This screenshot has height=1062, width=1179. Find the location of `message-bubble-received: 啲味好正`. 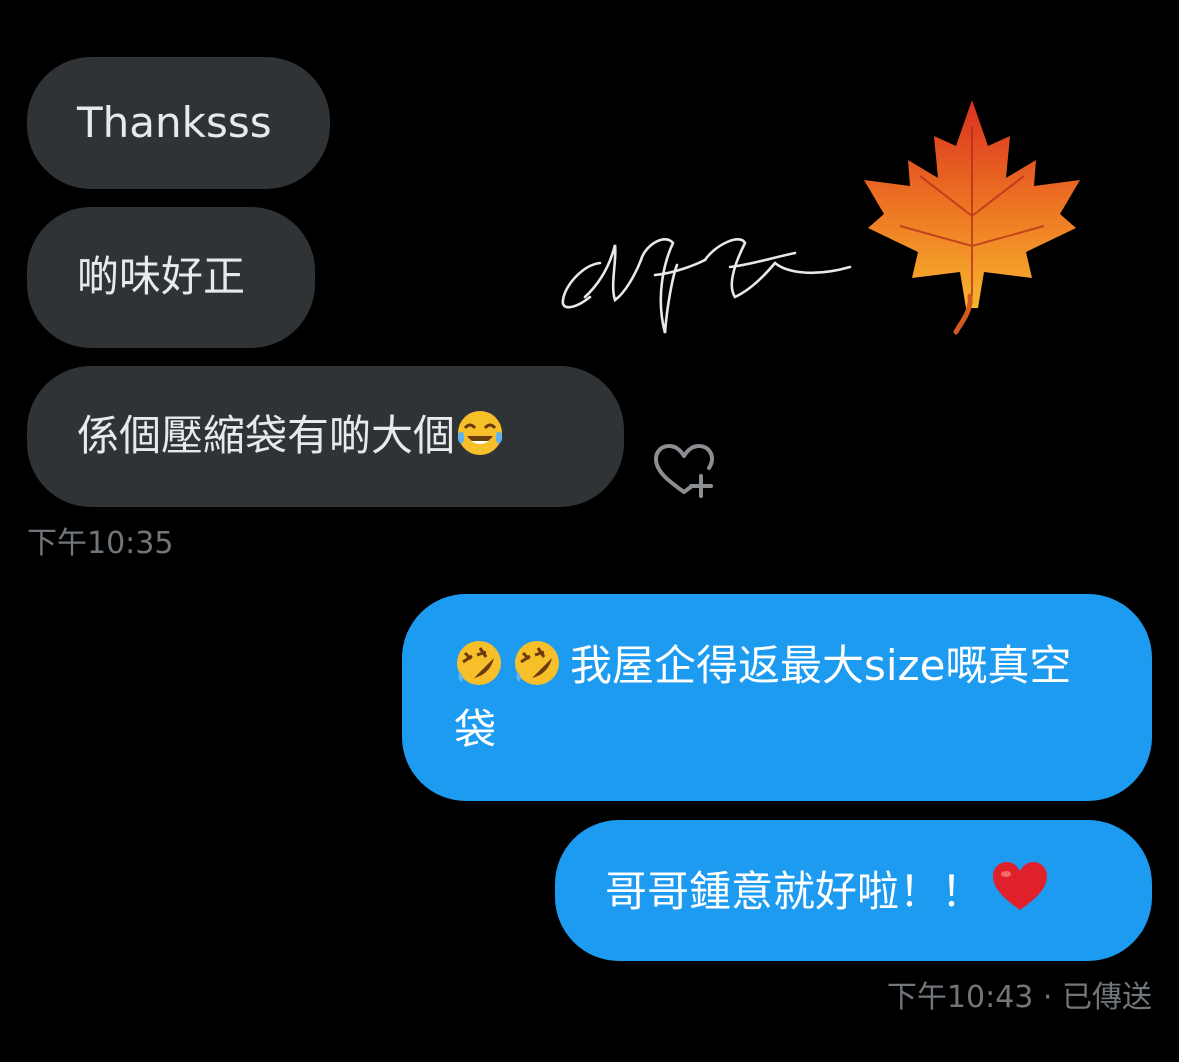

message-bubble-received: 啲味好正 is located at coordinates (171, 277).